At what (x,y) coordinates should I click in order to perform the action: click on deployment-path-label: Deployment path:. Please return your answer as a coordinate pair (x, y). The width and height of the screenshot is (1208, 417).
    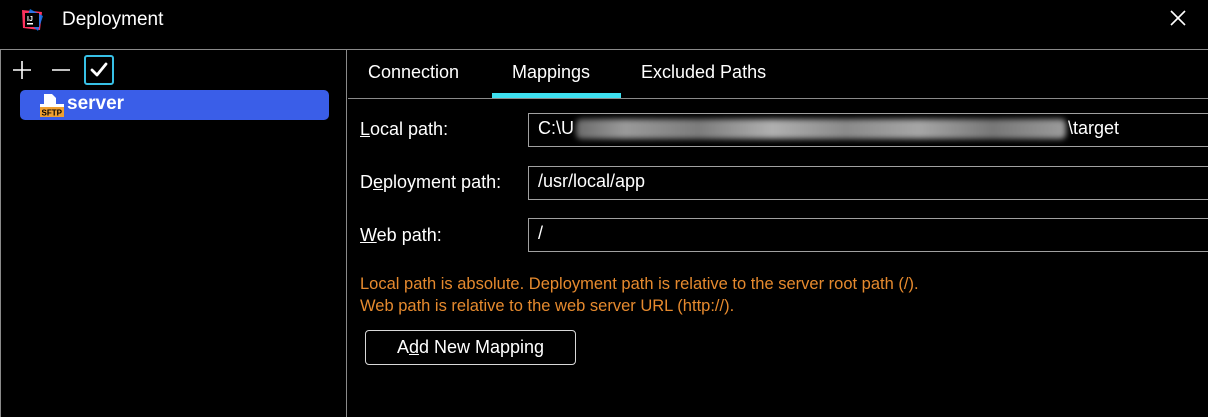
    Looking at the image, I should click on (431, 182).